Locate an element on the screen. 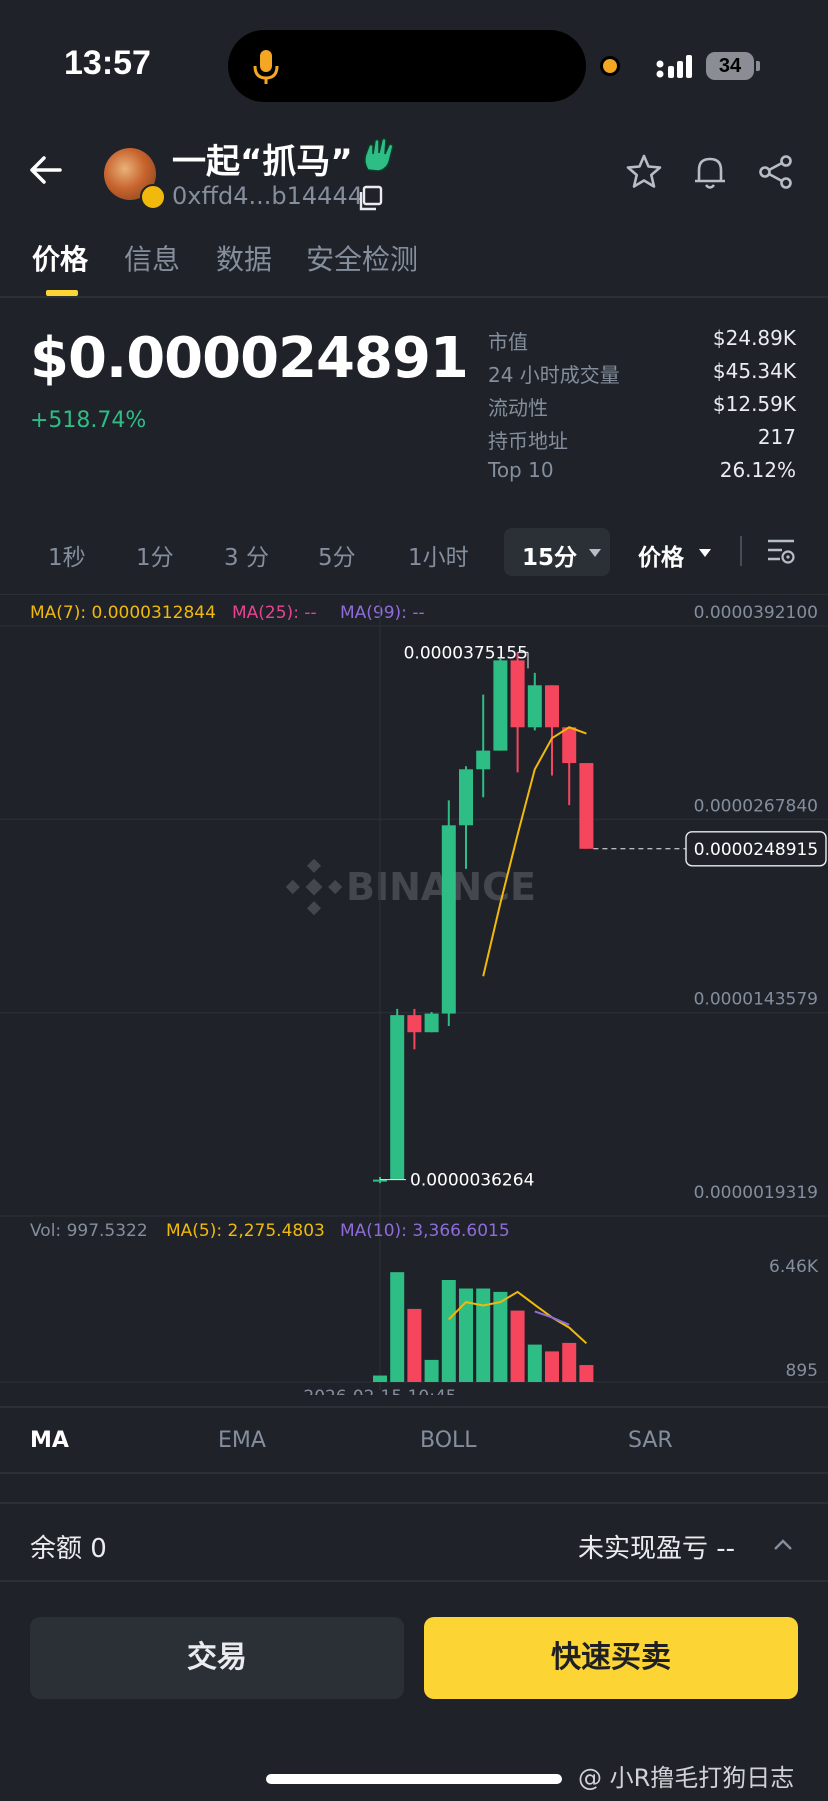 This screenshot has width=828, height=1801. indicator-divider-bottom is located at coordinates (414, 1473).